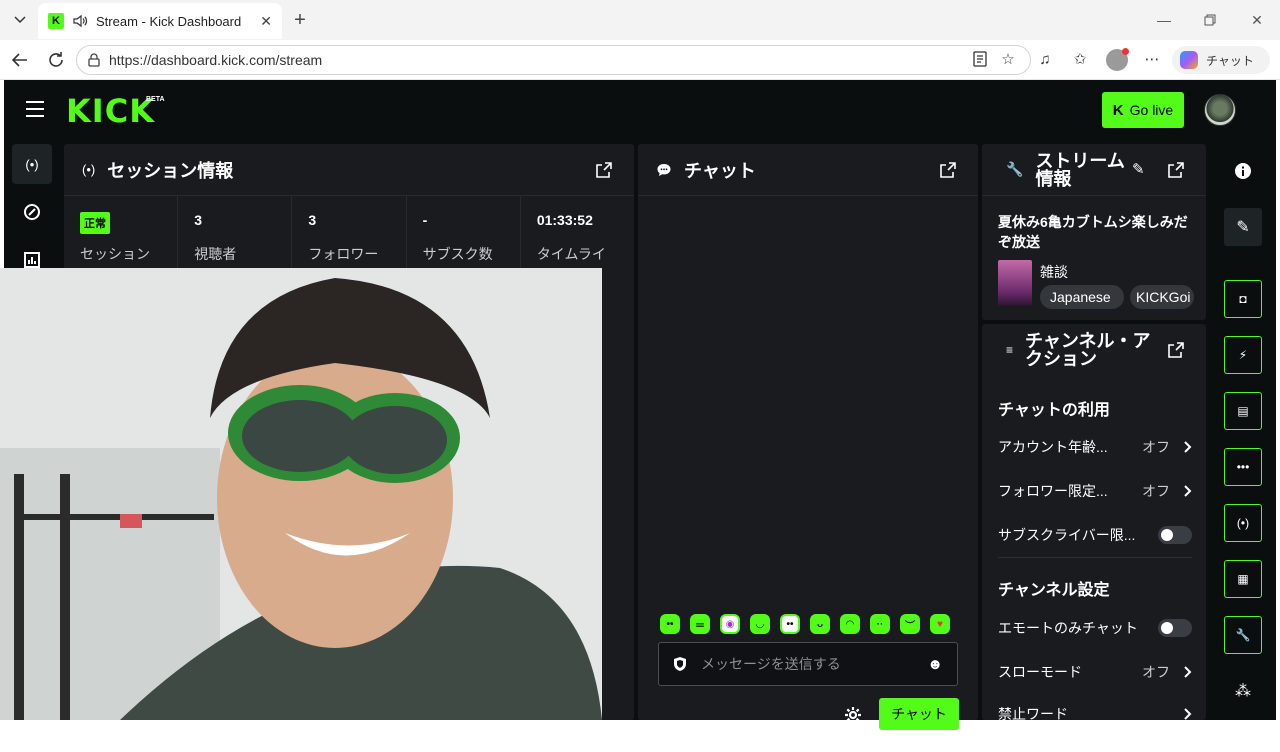  Describe the element at coordinates (850, 624) in the screenshot. I see `emote-icon: ◠` at that location.